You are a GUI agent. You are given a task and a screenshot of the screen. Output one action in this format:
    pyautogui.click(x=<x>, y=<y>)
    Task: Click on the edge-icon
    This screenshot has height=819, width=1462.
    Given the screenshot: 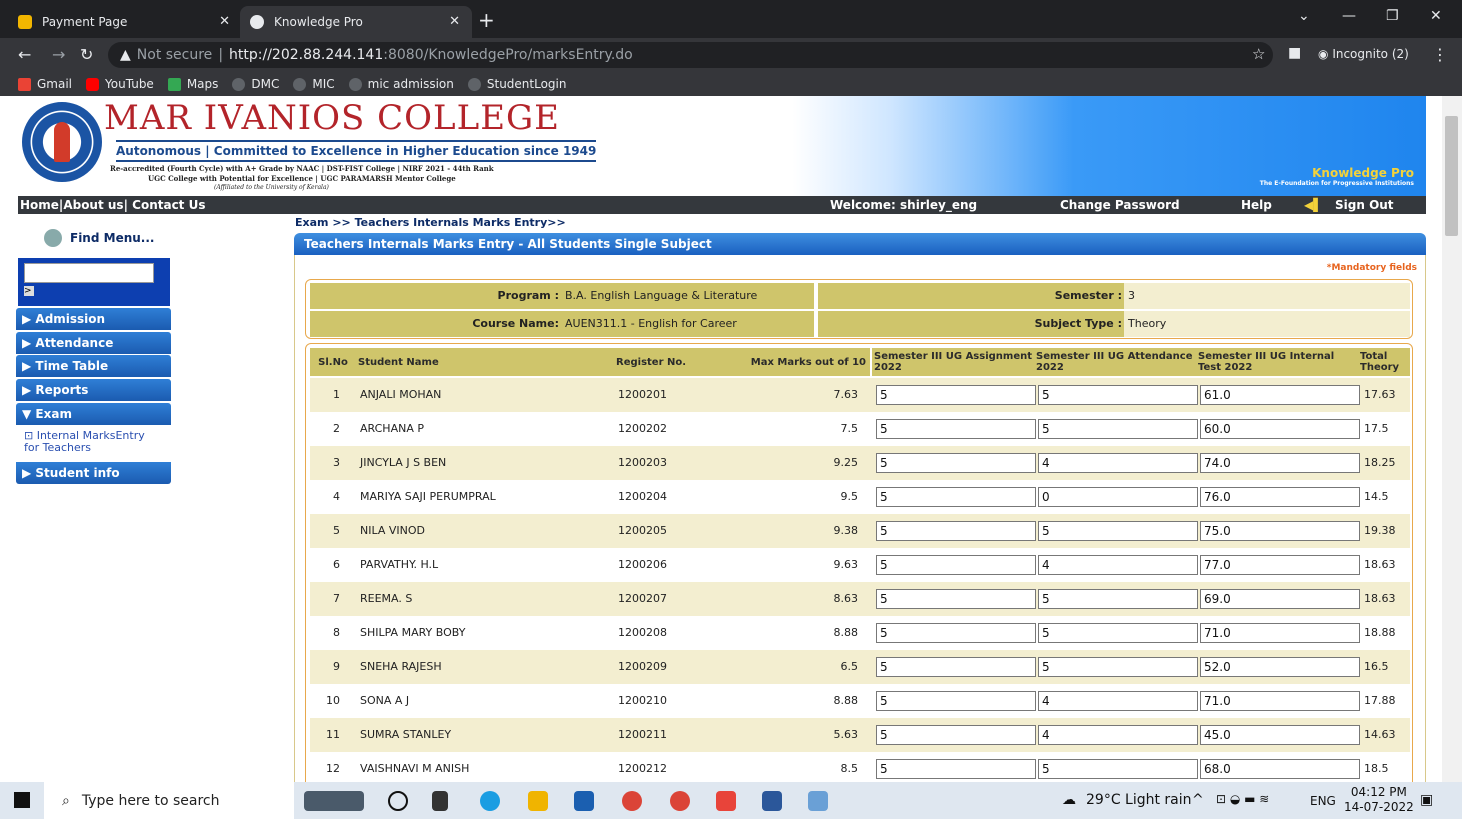 What is the action you would take?
    pyautogui.click(x=490, y=801)
    